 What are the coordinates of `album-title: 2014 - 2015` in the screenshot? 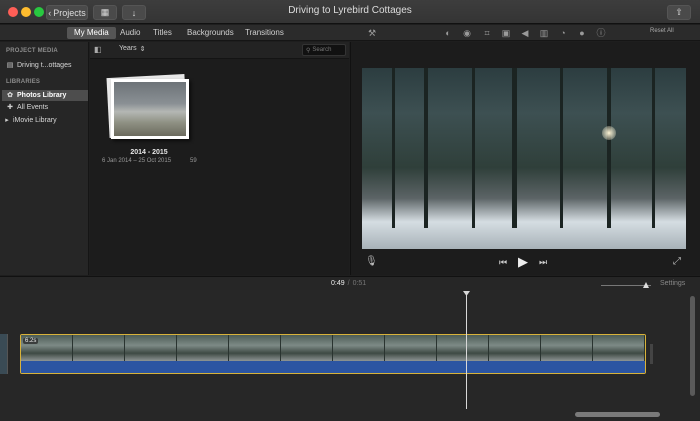 It's located at (149, 152).